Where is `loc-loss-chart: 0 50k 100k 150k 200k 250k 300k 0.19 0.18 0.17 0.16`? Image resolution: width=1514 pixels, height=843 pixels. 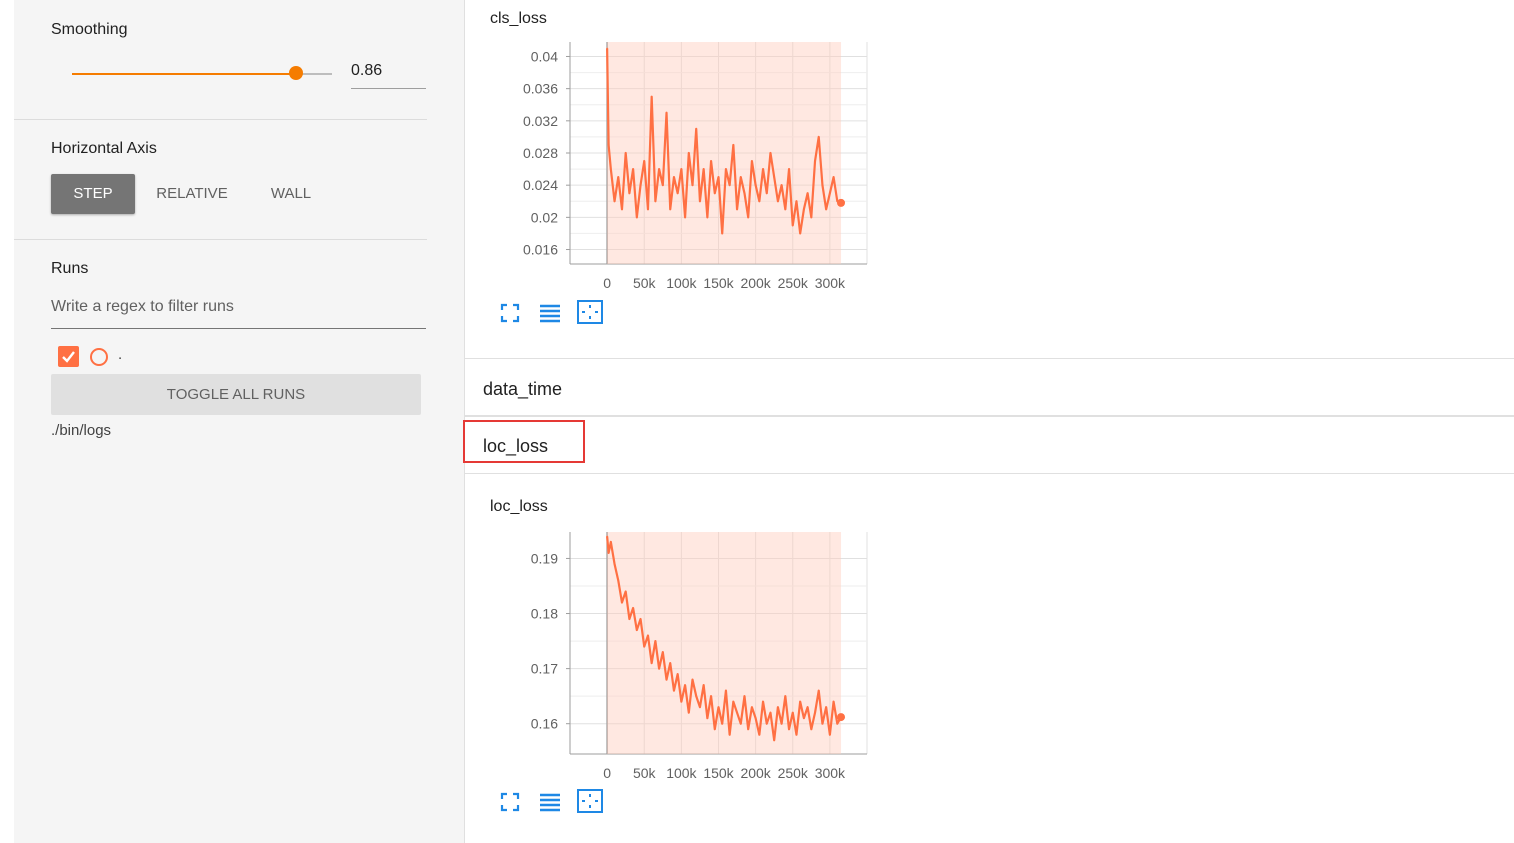
loc-loss-chart: 0 50k 100k 150k 200k 250k 300k 0.19 0.18 0.17 0.16 is located at coordinates (710, 652).